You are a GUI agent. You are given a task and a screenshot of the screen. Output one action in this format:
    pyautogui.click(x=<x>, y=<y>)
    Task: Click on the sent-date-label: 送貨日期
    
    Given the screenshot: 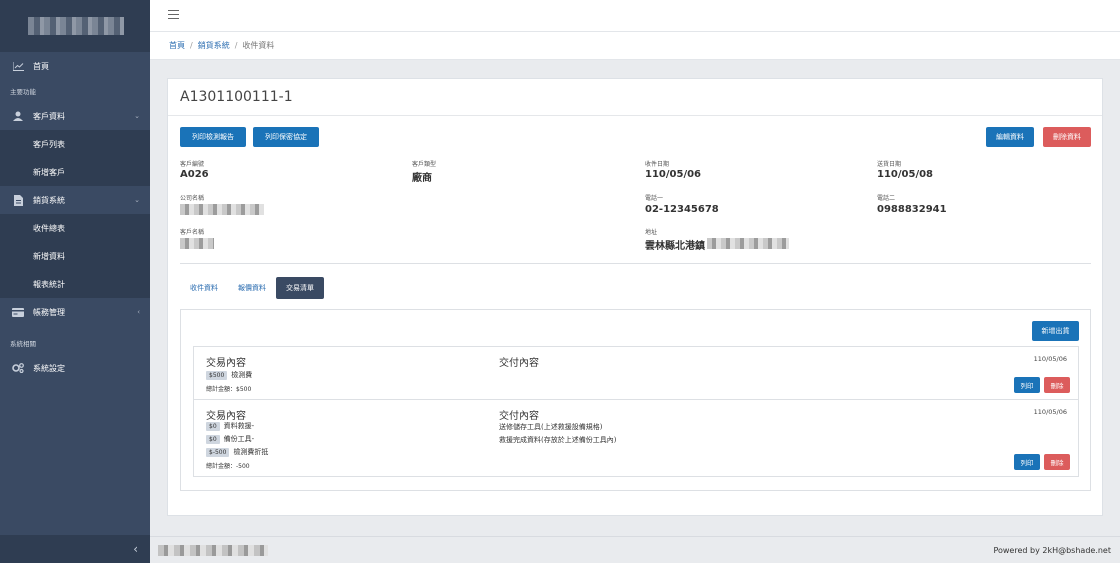 What is the action you would take?
    pyautogui.click(x=889, y=164)
    